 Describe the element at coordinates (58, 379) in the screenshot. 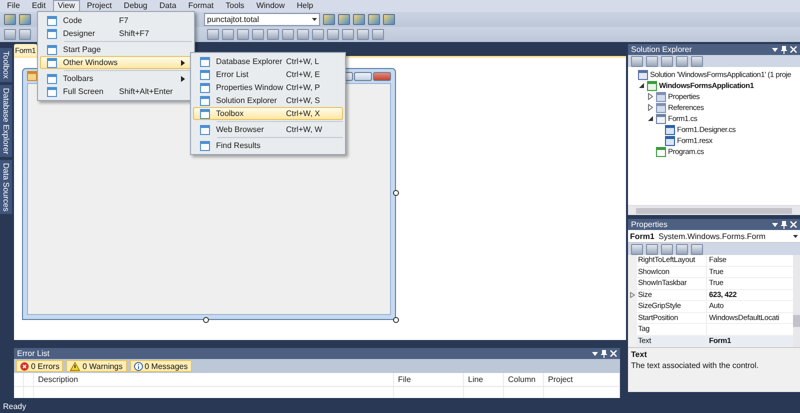

I see `column-header: Description` at that location.